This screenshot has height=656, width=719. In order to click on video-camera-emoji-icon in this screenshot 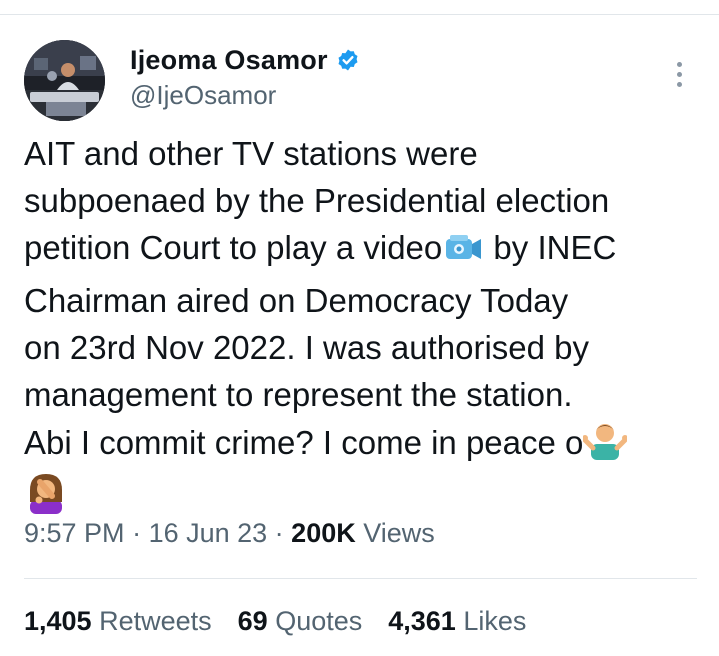, I will do `click(463, 253)`.